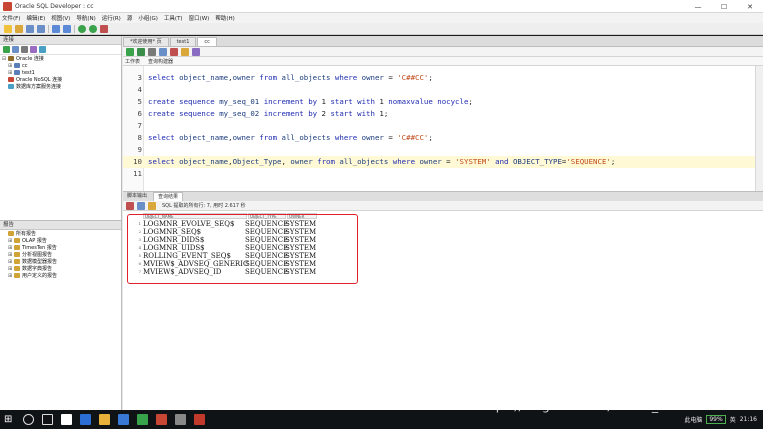 The image size is (763, 429). What do you see at coordinates (104, 419) in the screenshot?
I see `folder-icon` at bounding box center [104, 419].